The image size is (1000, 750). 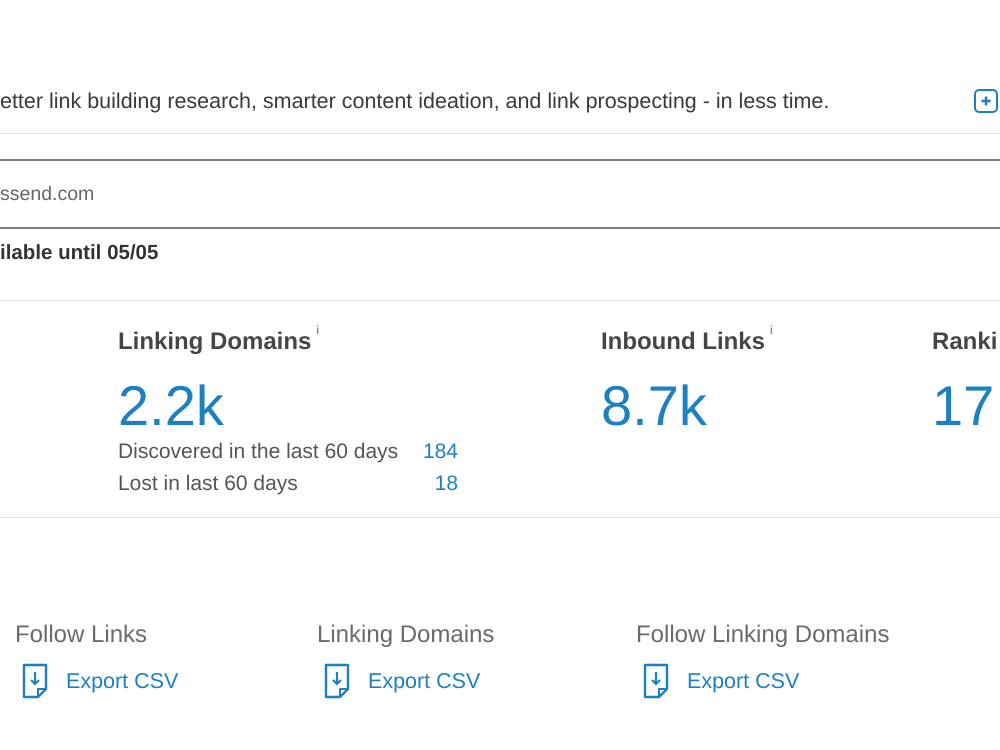 I want to click on export-title: Follow Links, so click(x=81, y=635).